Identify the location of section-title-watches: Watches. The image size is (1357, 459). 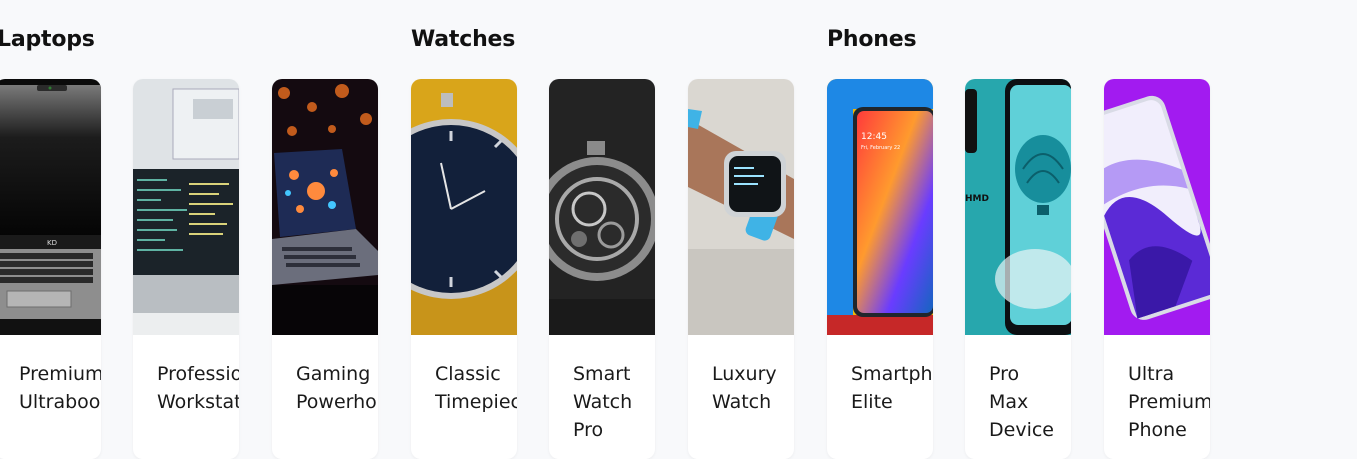
(463, 39).